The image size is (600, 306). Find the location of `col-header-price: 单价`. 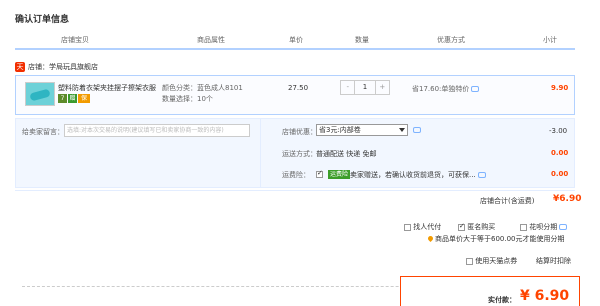

col-header-price: 单价 is located at coordinates (296, 40).